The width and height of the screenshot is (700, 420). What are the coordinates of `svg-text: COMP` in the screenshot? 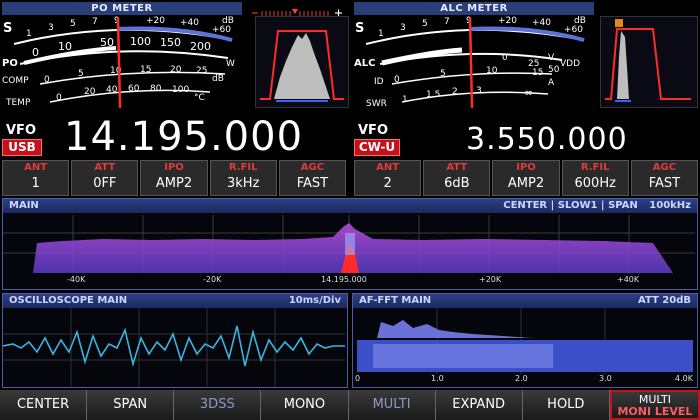 It's located at (15, 81).